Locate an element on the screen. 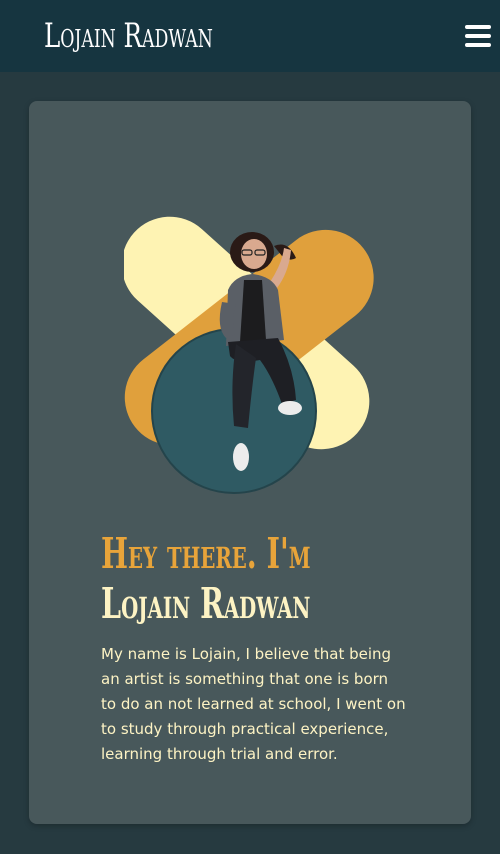  menu-bar-top is located at coordinates (478, 27).